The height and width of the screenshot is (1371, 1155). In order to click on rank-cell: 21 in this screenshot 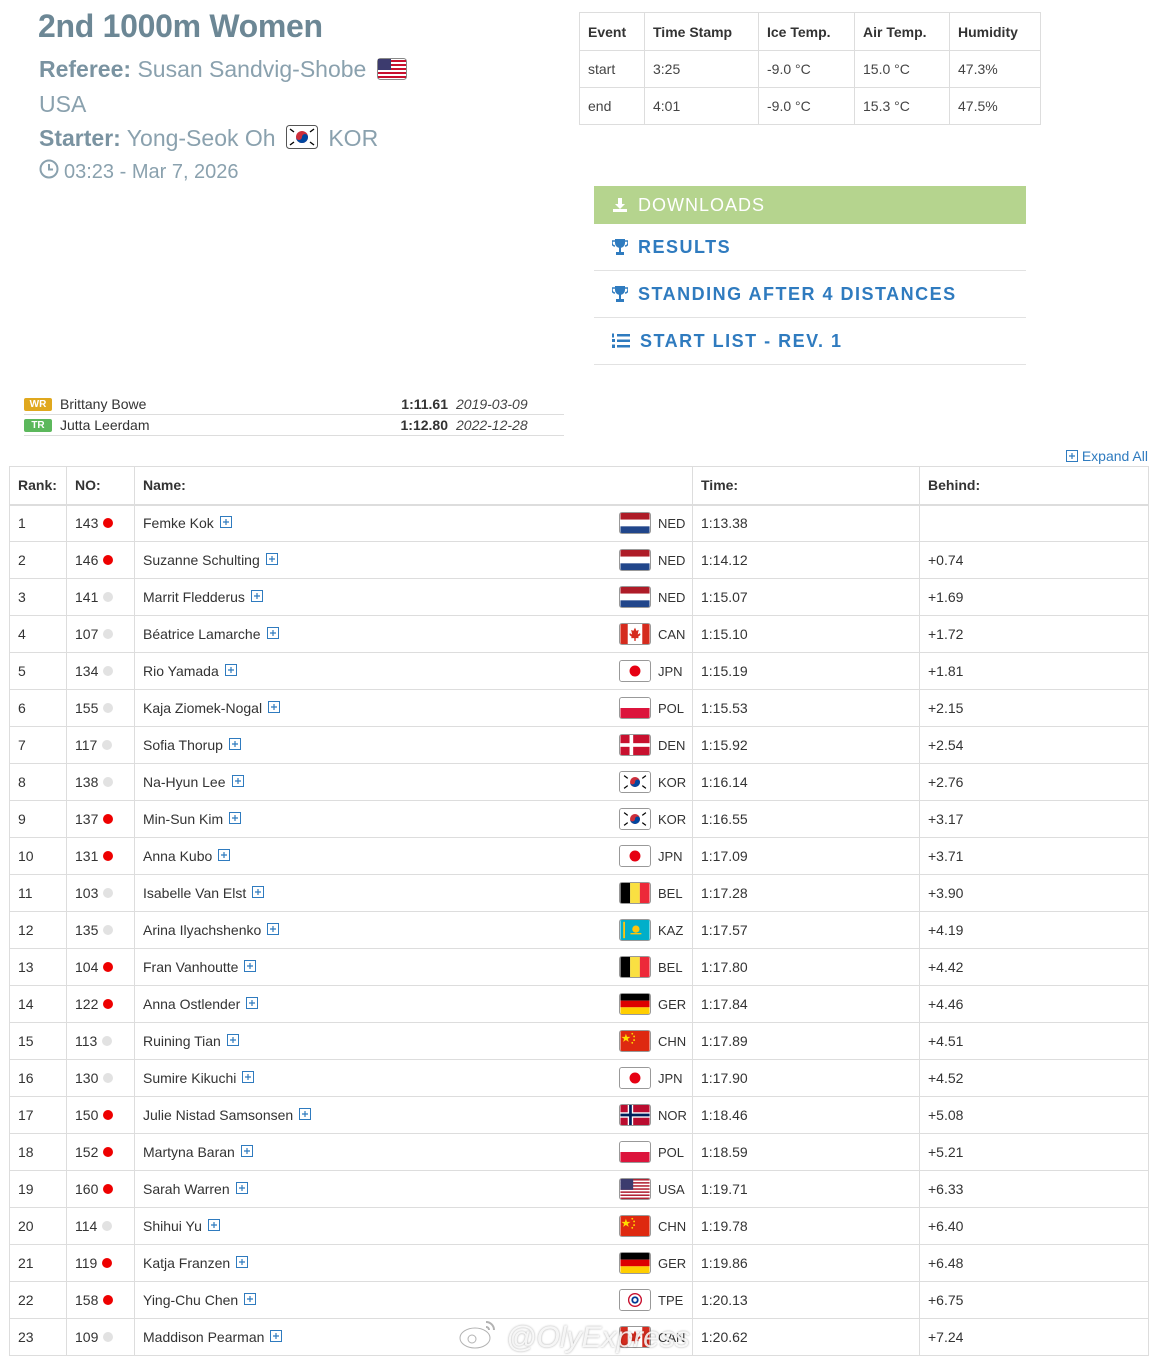, I will do `click(38, 1263)`.